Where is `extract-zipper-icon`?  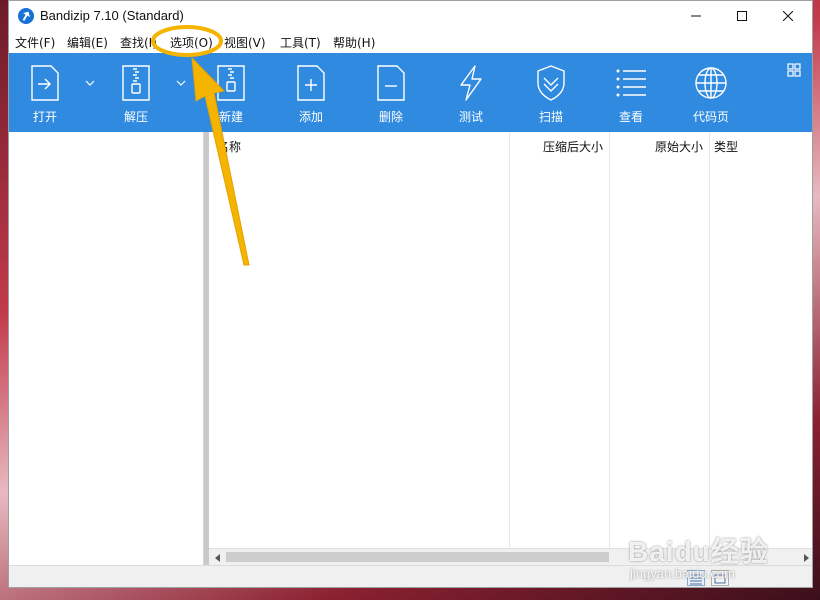
extract-zipper-icon is located at coordinates (136, 83).